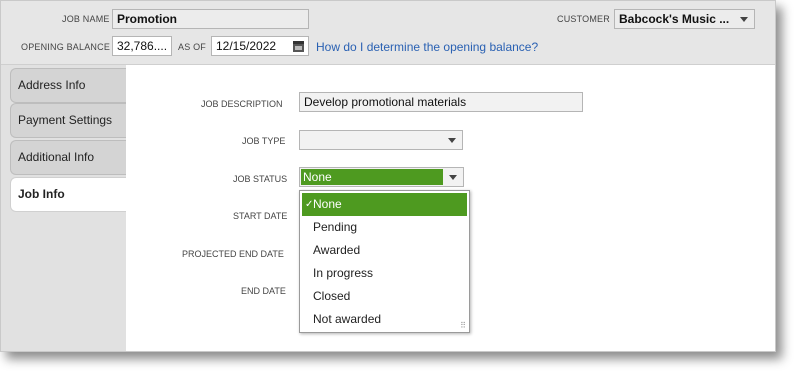 Image resolution: width=799 pixels, height=379 pixels. What do you see at coordinates (384, 319) in the screenshot?
I see `option-not-awarded: Not awarded` at bounding box center [384, 319].